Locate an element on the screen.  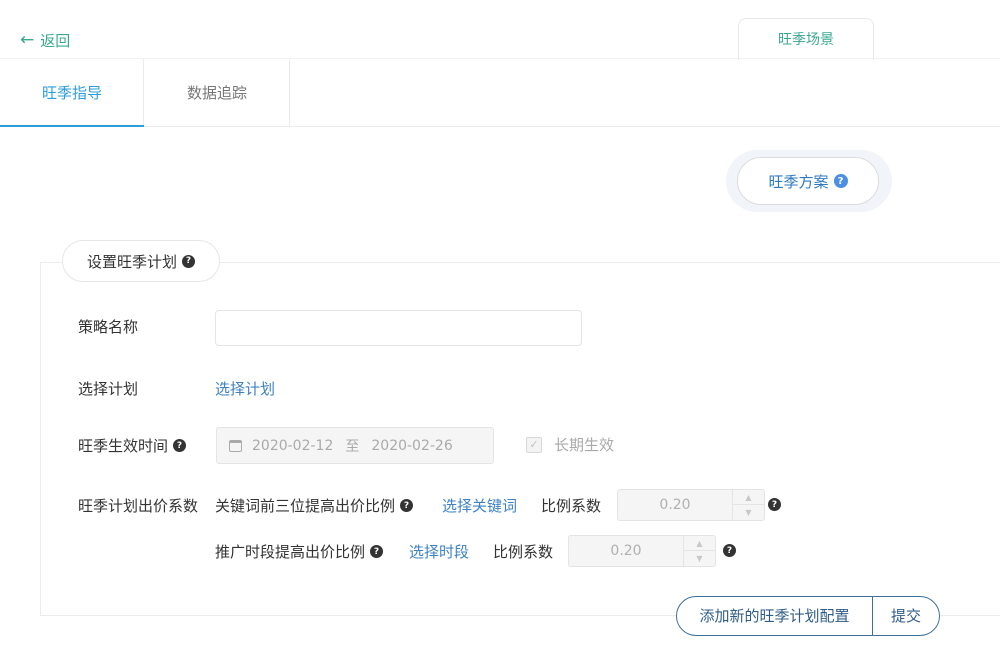
effective-time-label: 旺季生效时间 ? is located at coordinates (132, 445).